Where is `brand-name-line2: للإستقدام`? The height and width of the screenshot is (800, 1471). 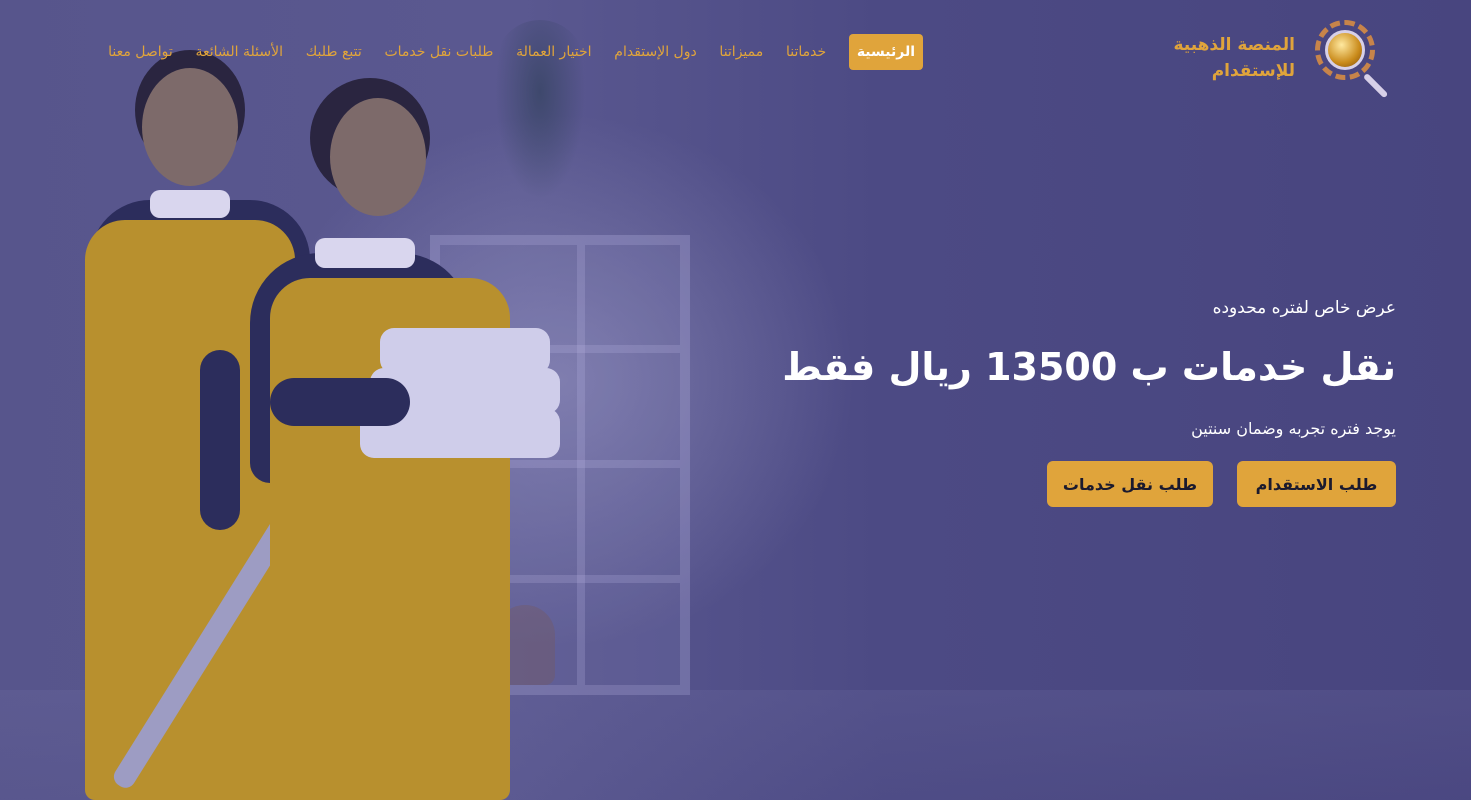 brand-name-line2: للإستقدام is located at coordinates (1253, 71).